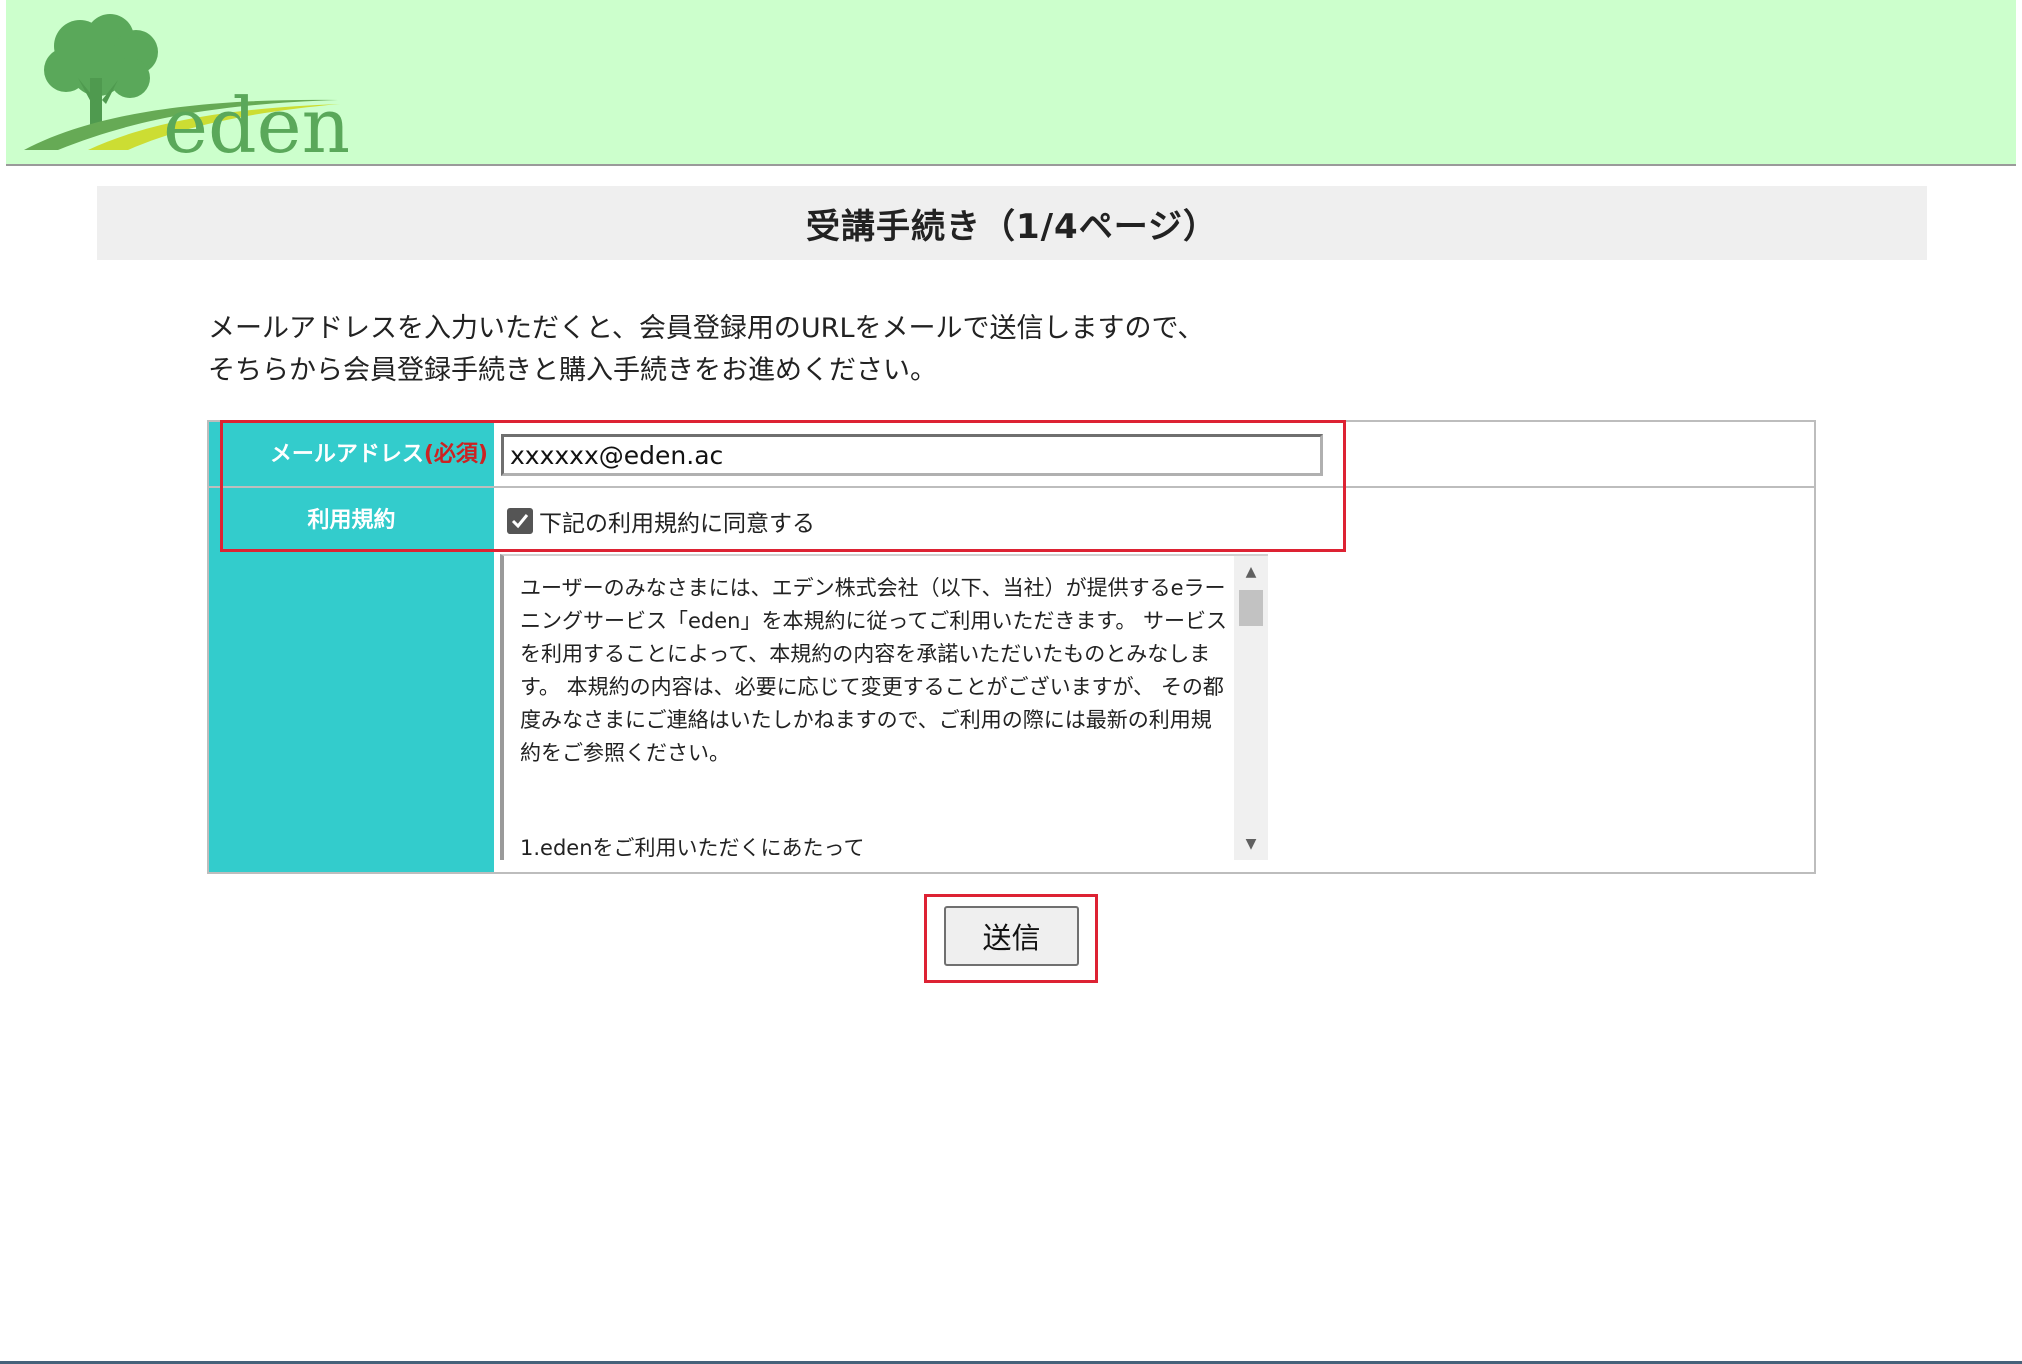 The width and height of the screenshot is (2022, 1364). What do you see at coordinates (1251, 572) in the screenshot?
I see `scroll-up-icon: ▲` at bounding box center [1251, 572].